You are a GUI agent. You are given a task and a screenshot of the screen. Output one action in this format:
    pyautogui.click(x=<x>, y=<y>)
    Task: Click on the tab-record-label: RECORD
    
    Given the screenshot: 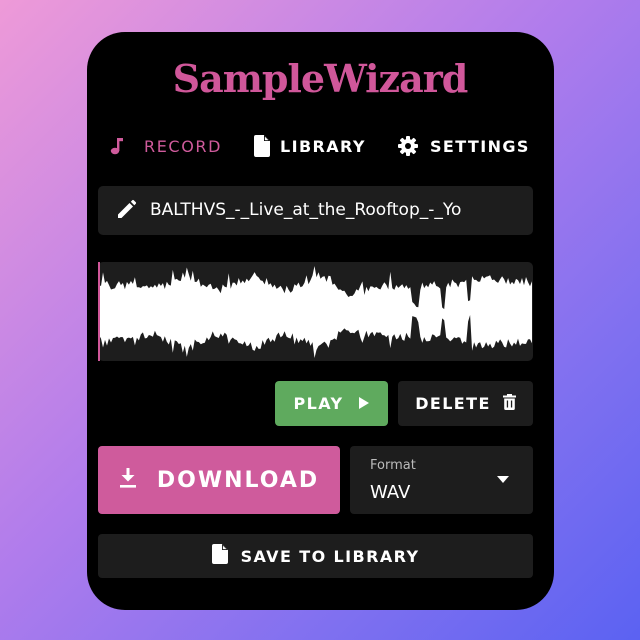 What is the action you would take?
    pyautogui.click(x=183, y=146)
    